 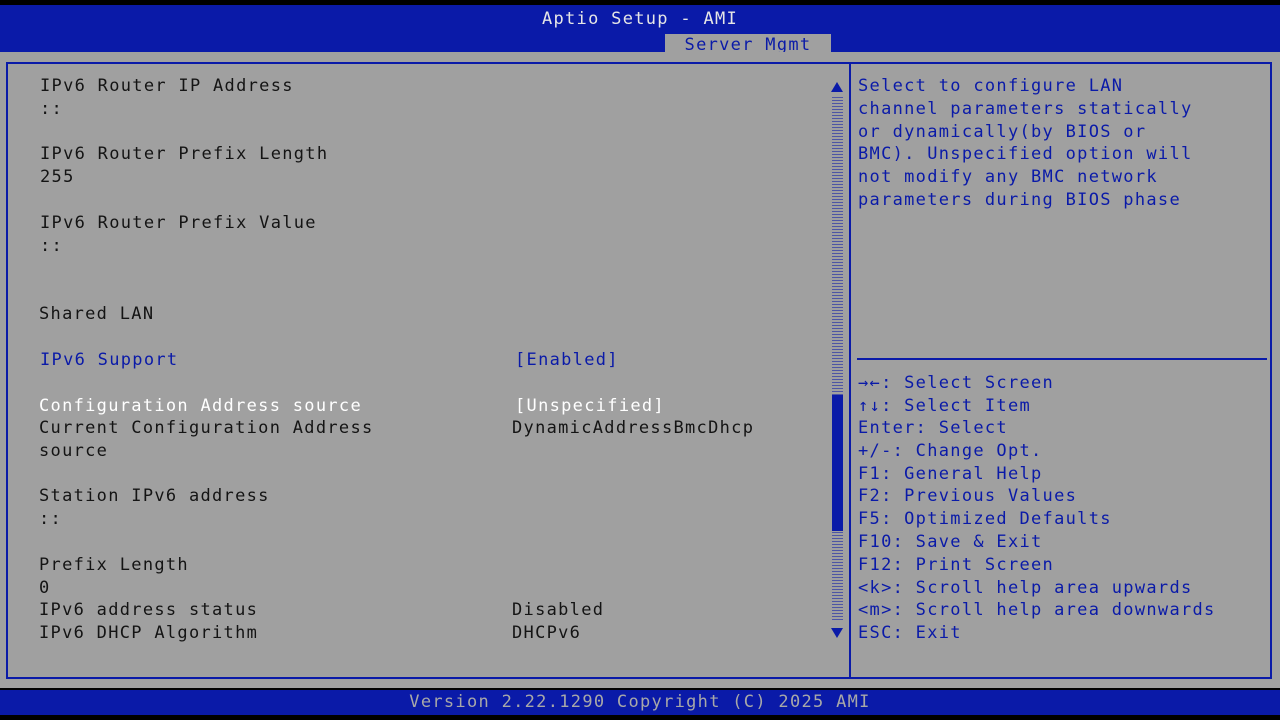 I want to click on app-title: Aptio Setup - AMI, so click(x=640, y=19).